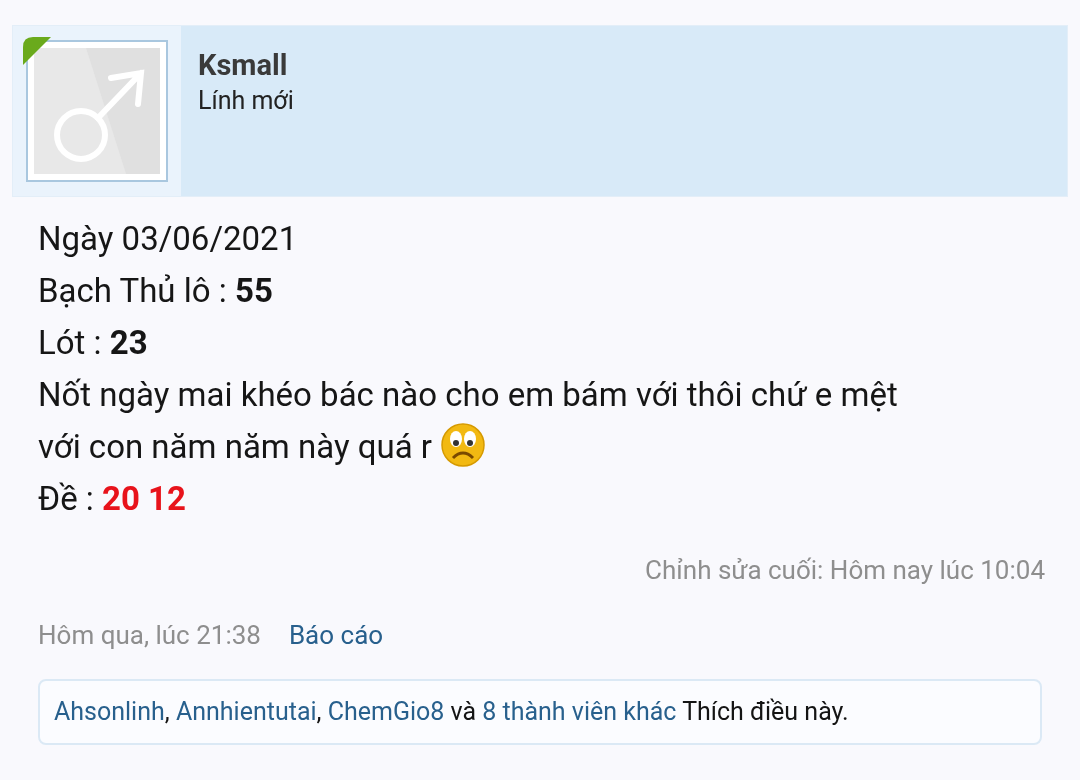 The width and height of the screenshot is (1080, 780). What do you see at coordinates (462, 445) in the screenshot?
I see `sad-face-icon` at bounding box center [462, 445].